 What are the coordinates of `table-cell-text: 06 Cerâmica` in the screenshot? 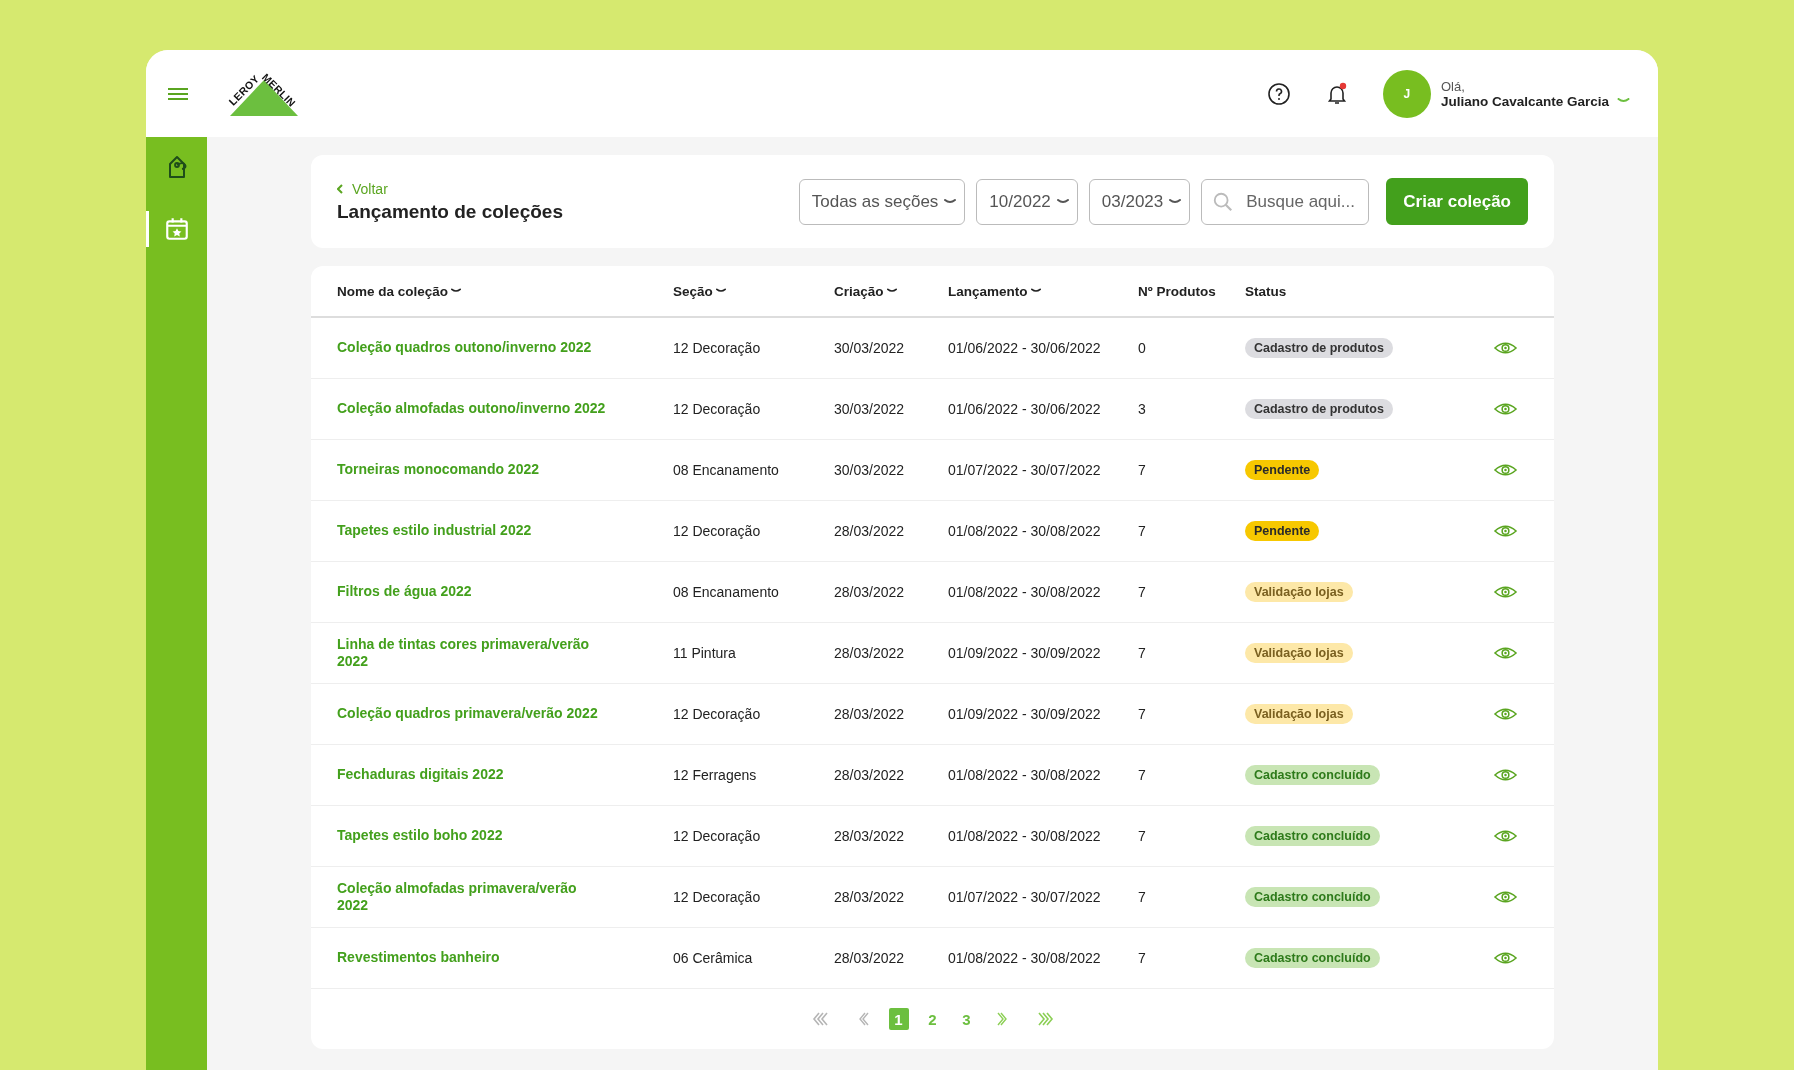 It's located at (713, 958).